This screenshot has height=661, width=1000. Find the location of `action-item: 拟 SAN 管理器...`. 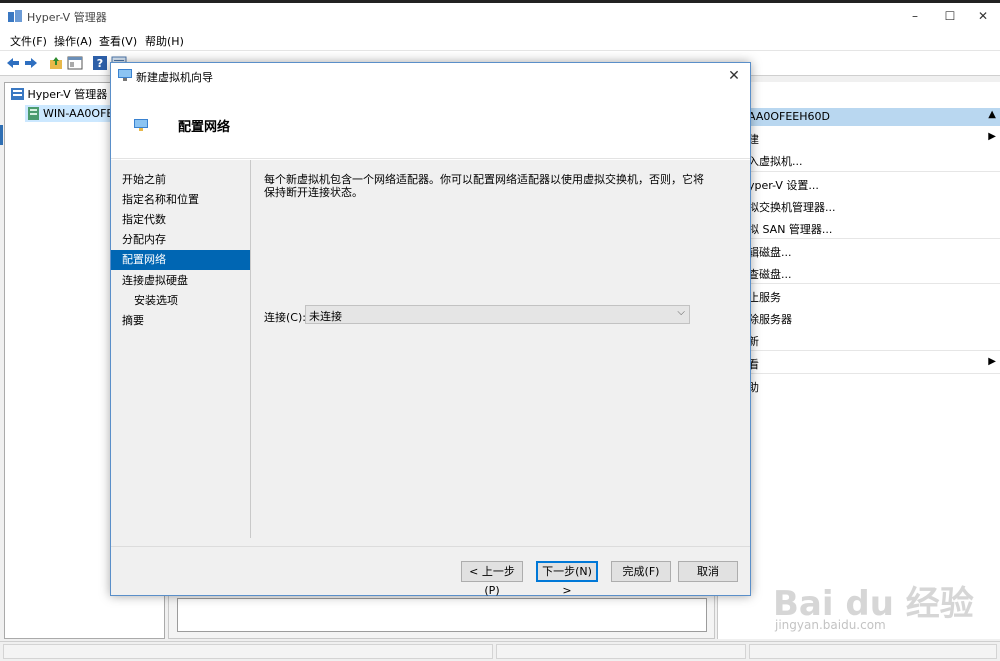

action-item: 拟 SAN 管理器... is located at coordinates (790, 229).